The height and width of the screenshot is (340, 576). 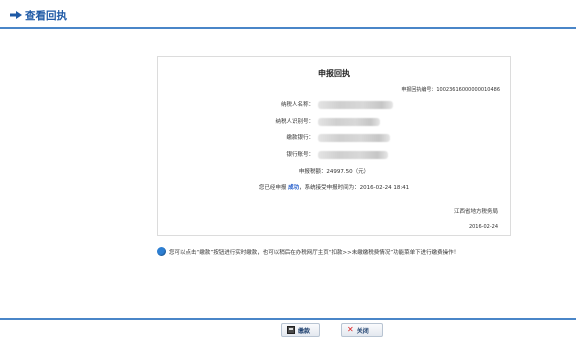 I want to click on receipt-number-label: 申报回执编号：, so click(x=419, y=90).